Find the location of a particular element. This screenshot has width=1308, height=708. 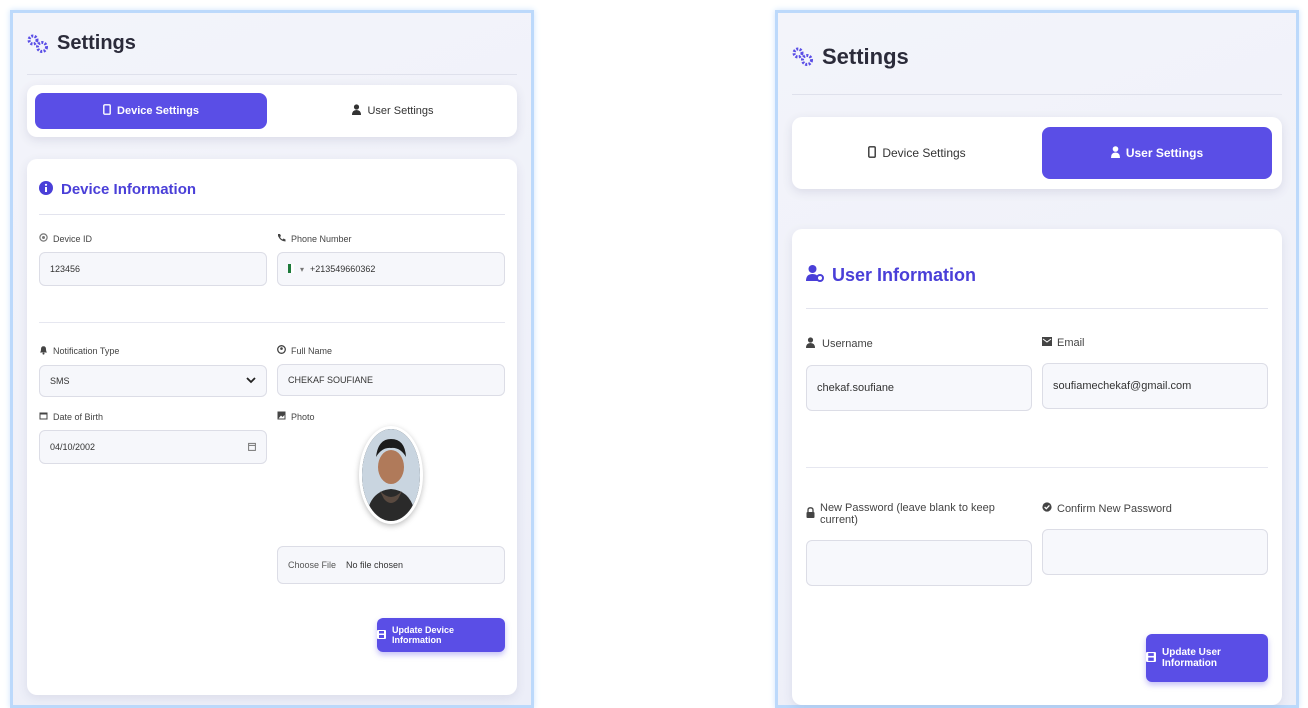

section-title: User Information is located at coordinates (1037, 284).